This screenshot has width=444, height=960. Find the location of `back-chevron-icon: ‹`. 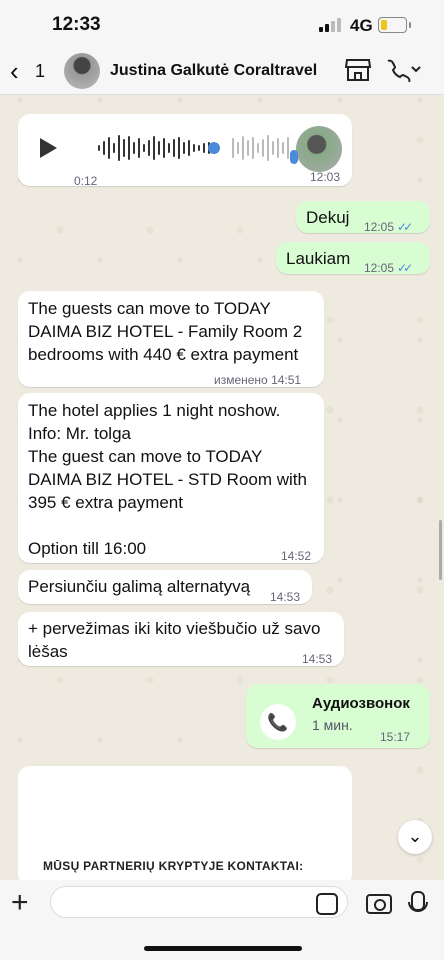

back-chevron-icon: ‹ is located at coordinates (14, 71).